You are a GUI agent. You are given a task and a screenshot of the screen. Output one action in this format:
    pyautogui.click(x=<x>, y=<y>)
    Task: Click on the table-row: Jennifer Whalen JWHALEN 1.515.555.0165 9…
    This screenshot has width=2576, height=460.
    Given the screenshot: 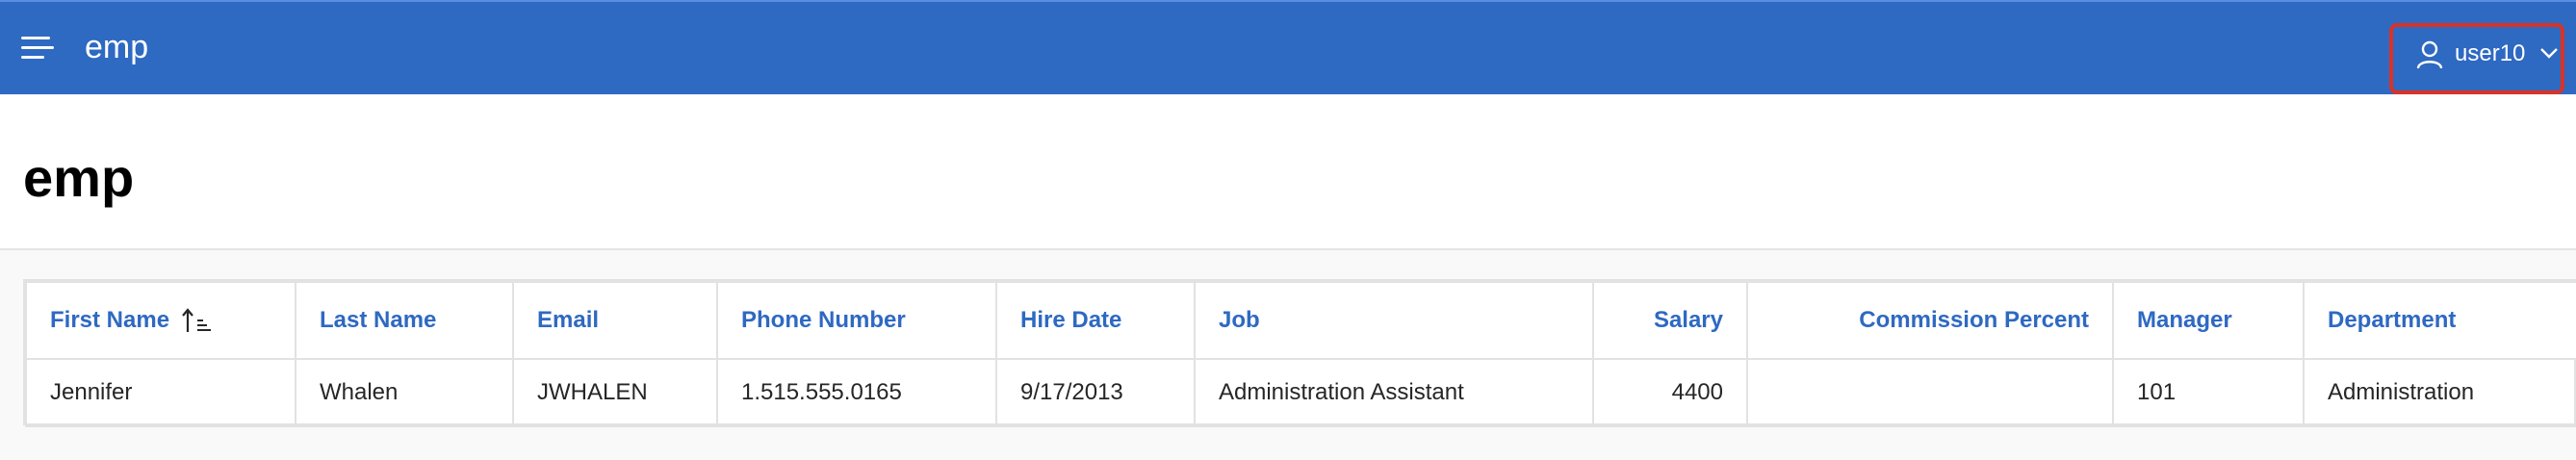 What is the action you would take?
    pyautogui.click(x=1301, y=392)
    